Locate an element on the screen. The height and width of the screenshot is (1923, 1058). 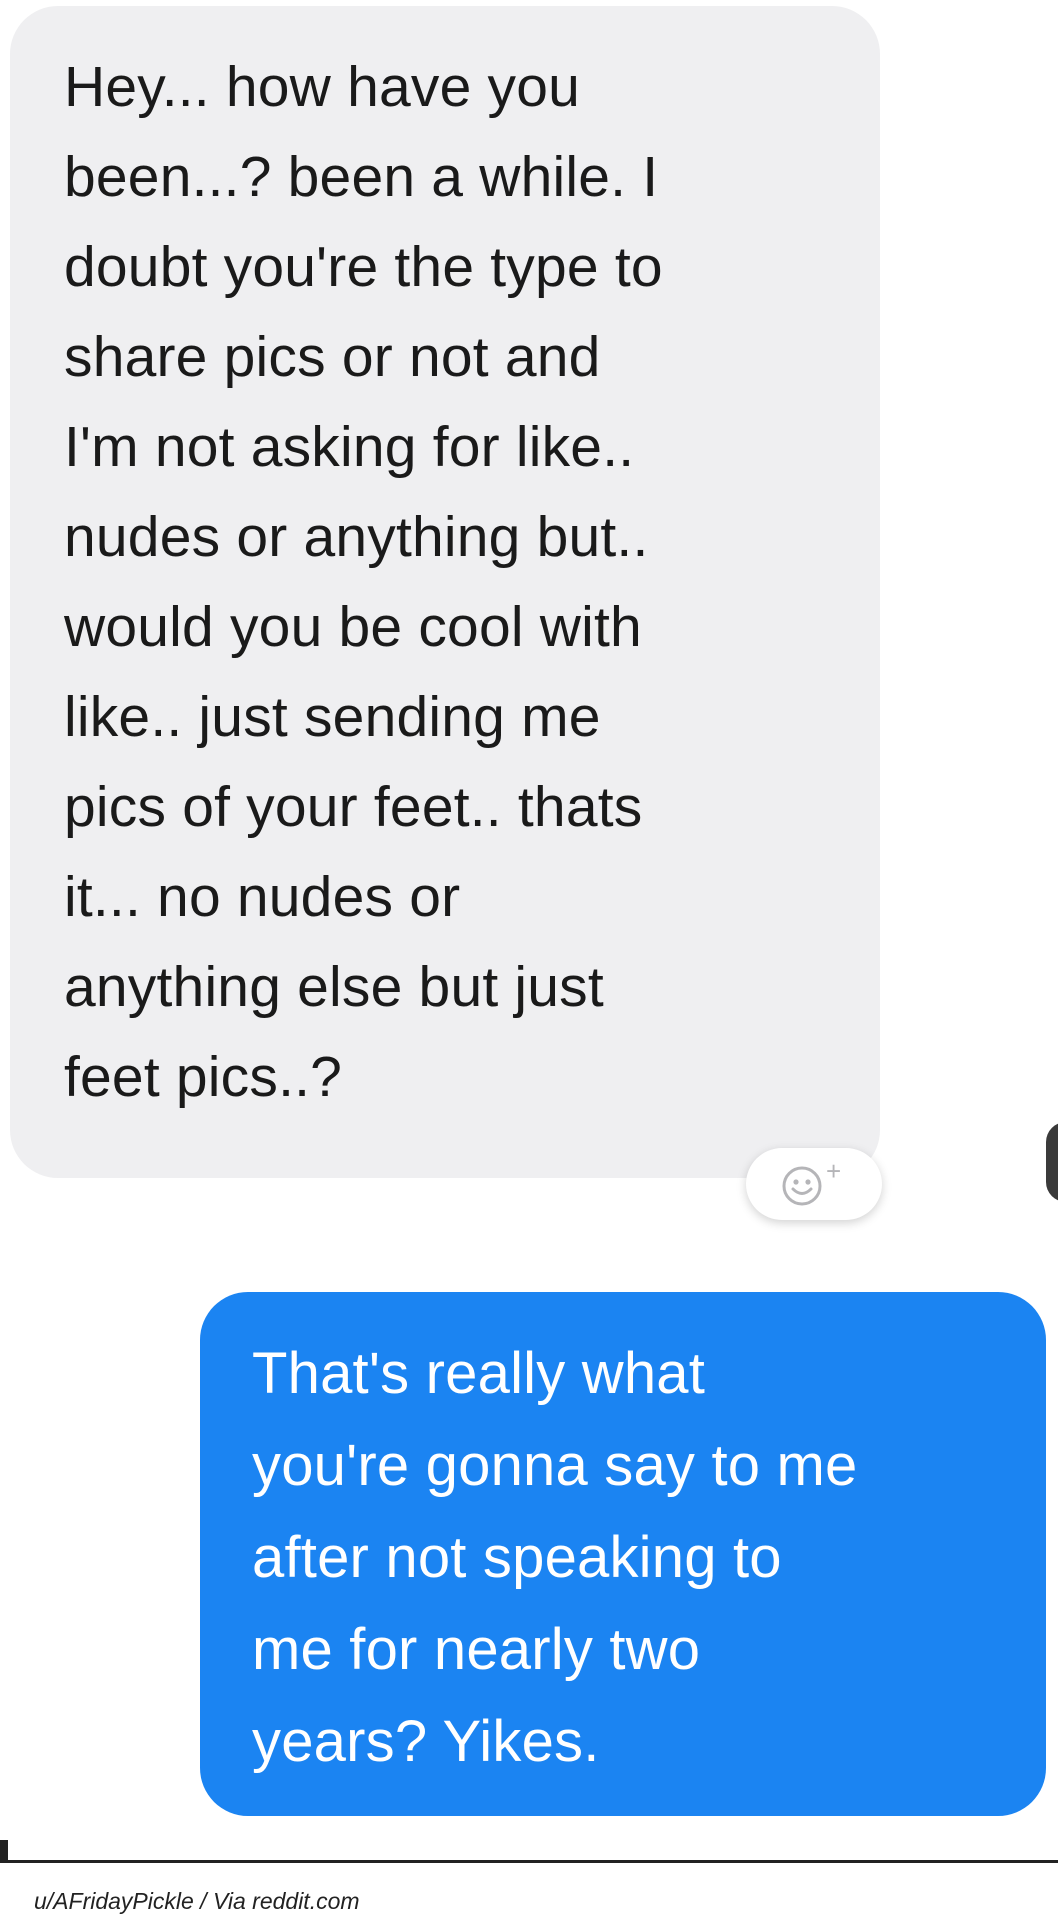
add-reaction-icon: + is located at coordinates (811, 1182).